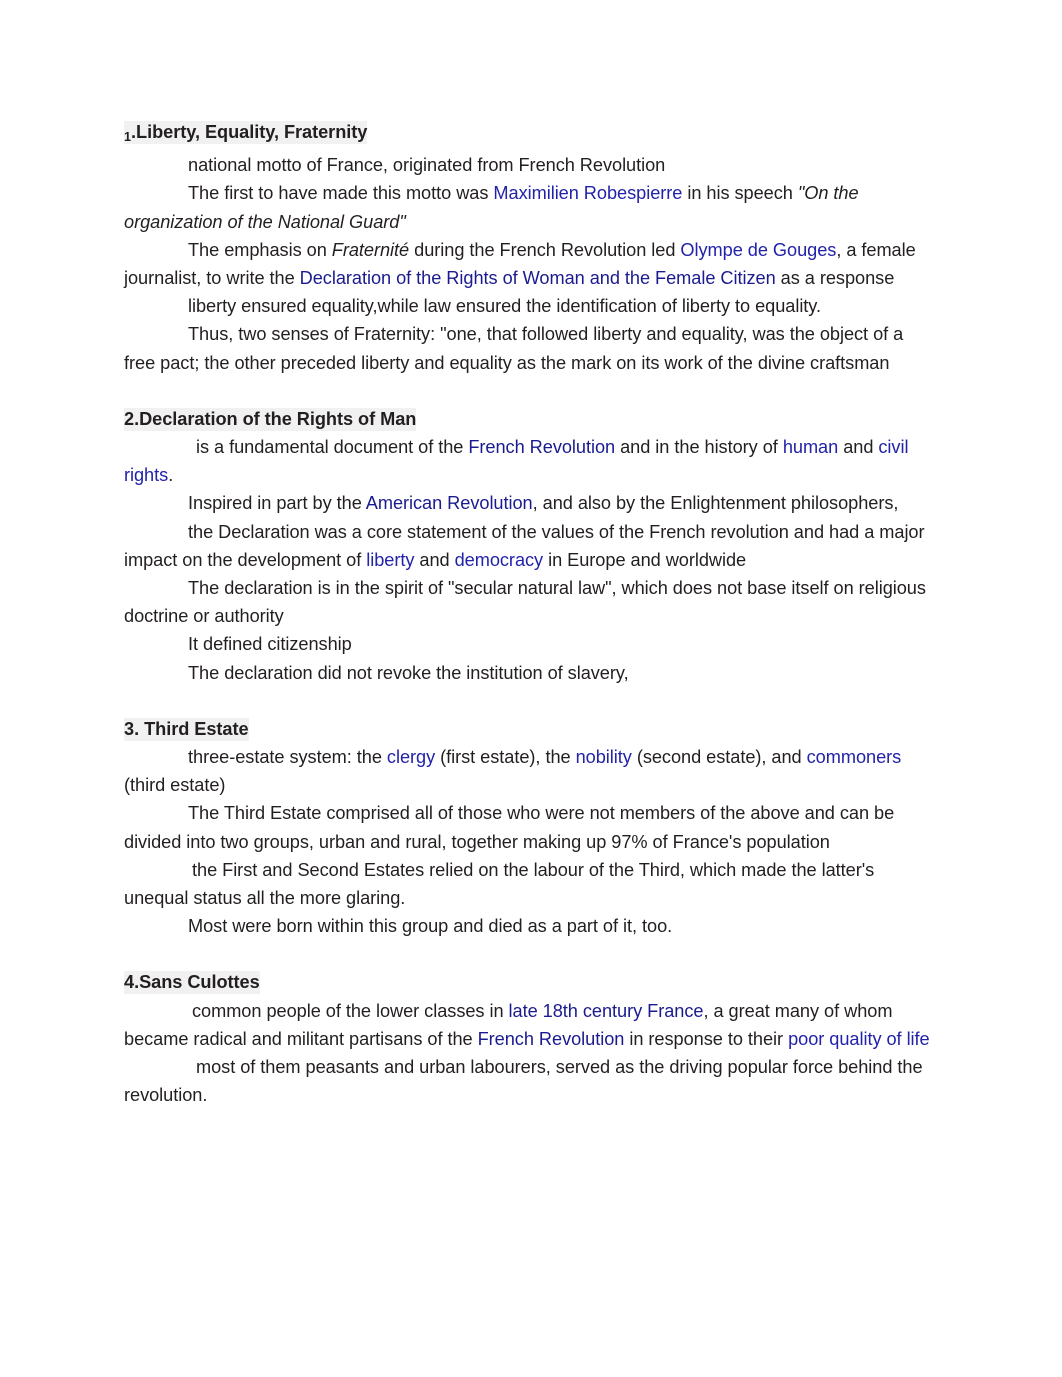  Describe the element at coordinates (531, 134) in the screenshot. I see `section-heading-1: 1.Liberty, Equality, Fraternity` at that location.